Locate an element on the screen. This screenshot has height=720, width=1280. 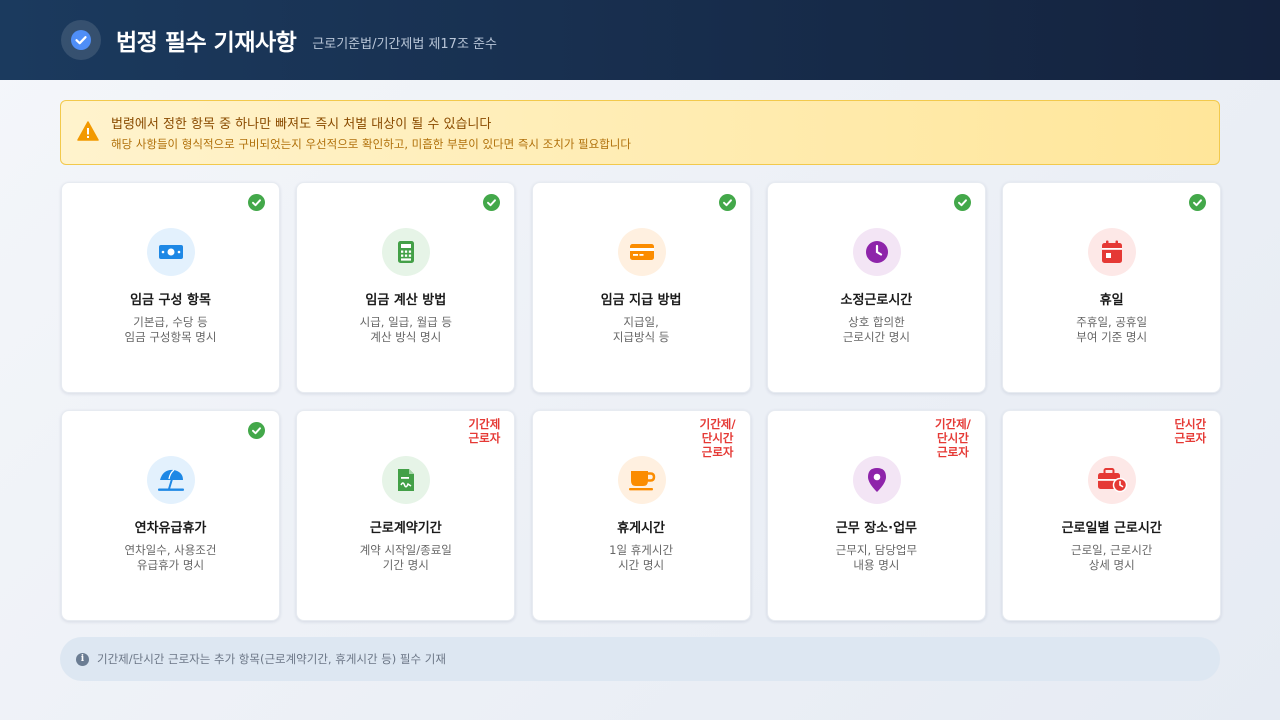
briefcase-clock-icon is located at coordinates (1112, 480).